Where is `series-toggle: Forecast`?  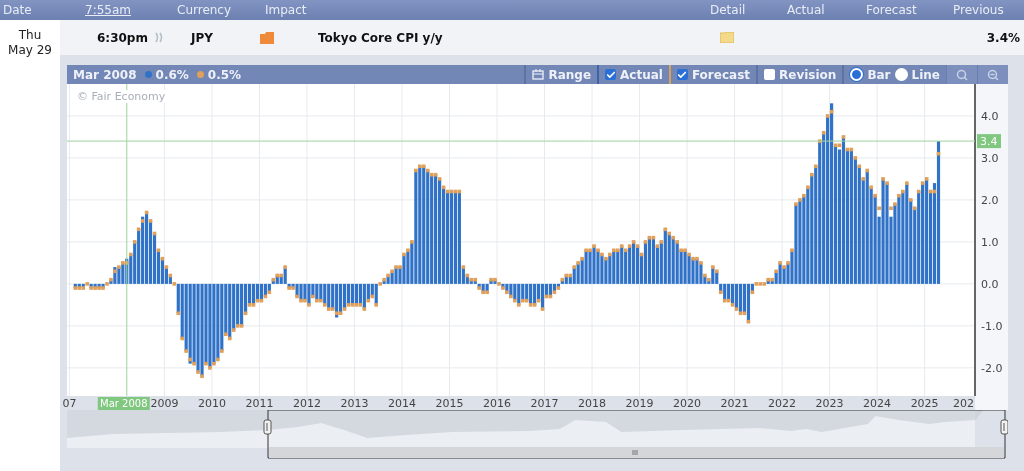 series-toggle: Forecast is located at coordinates (720, 74).